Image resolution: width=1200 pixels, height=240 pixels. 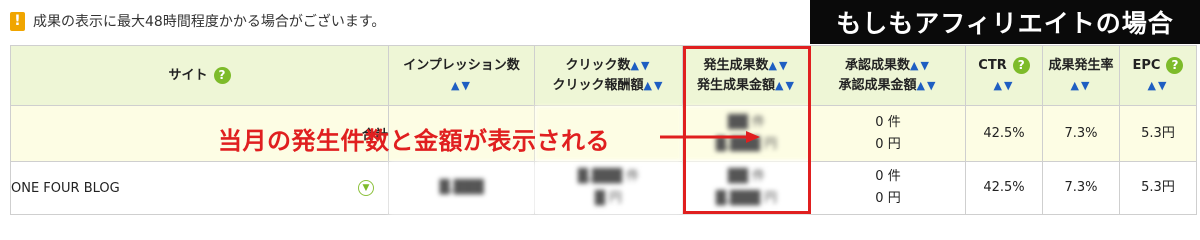 I want to click on col-clicks-label: クリック数, so click(x=598, y=65).